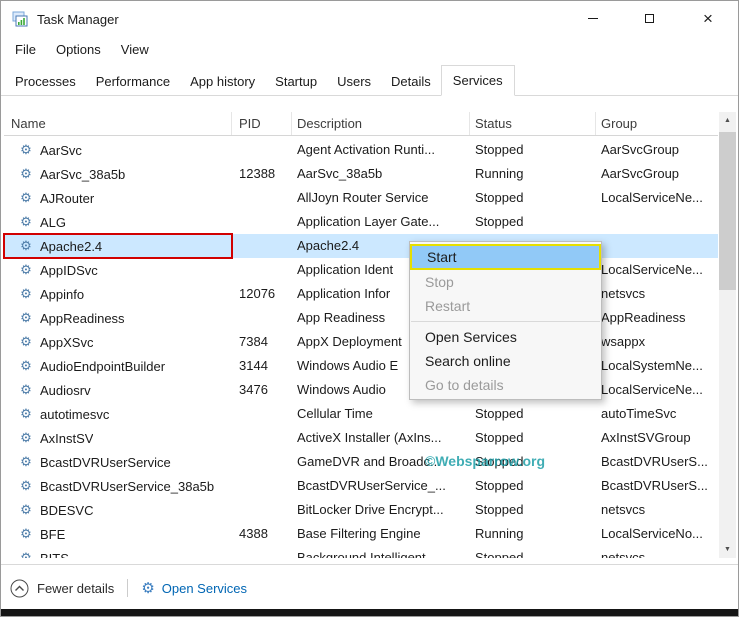 The width and height of the screenshot is (739, 617). What do you see at coordinates (133, 81) in the screenshot?
I see `tab-performance: Performance` at bounding box center [133, 81].